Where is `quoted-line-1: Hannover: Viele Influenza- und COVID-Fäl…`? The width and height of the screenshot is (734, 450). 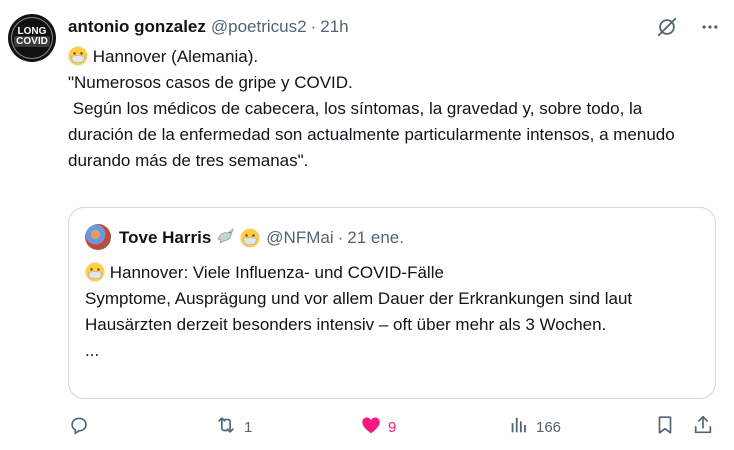
quoted-line-1: Hannover: Viele Influenza- und COVID-Fäl… is located at coordinates (276, 272).